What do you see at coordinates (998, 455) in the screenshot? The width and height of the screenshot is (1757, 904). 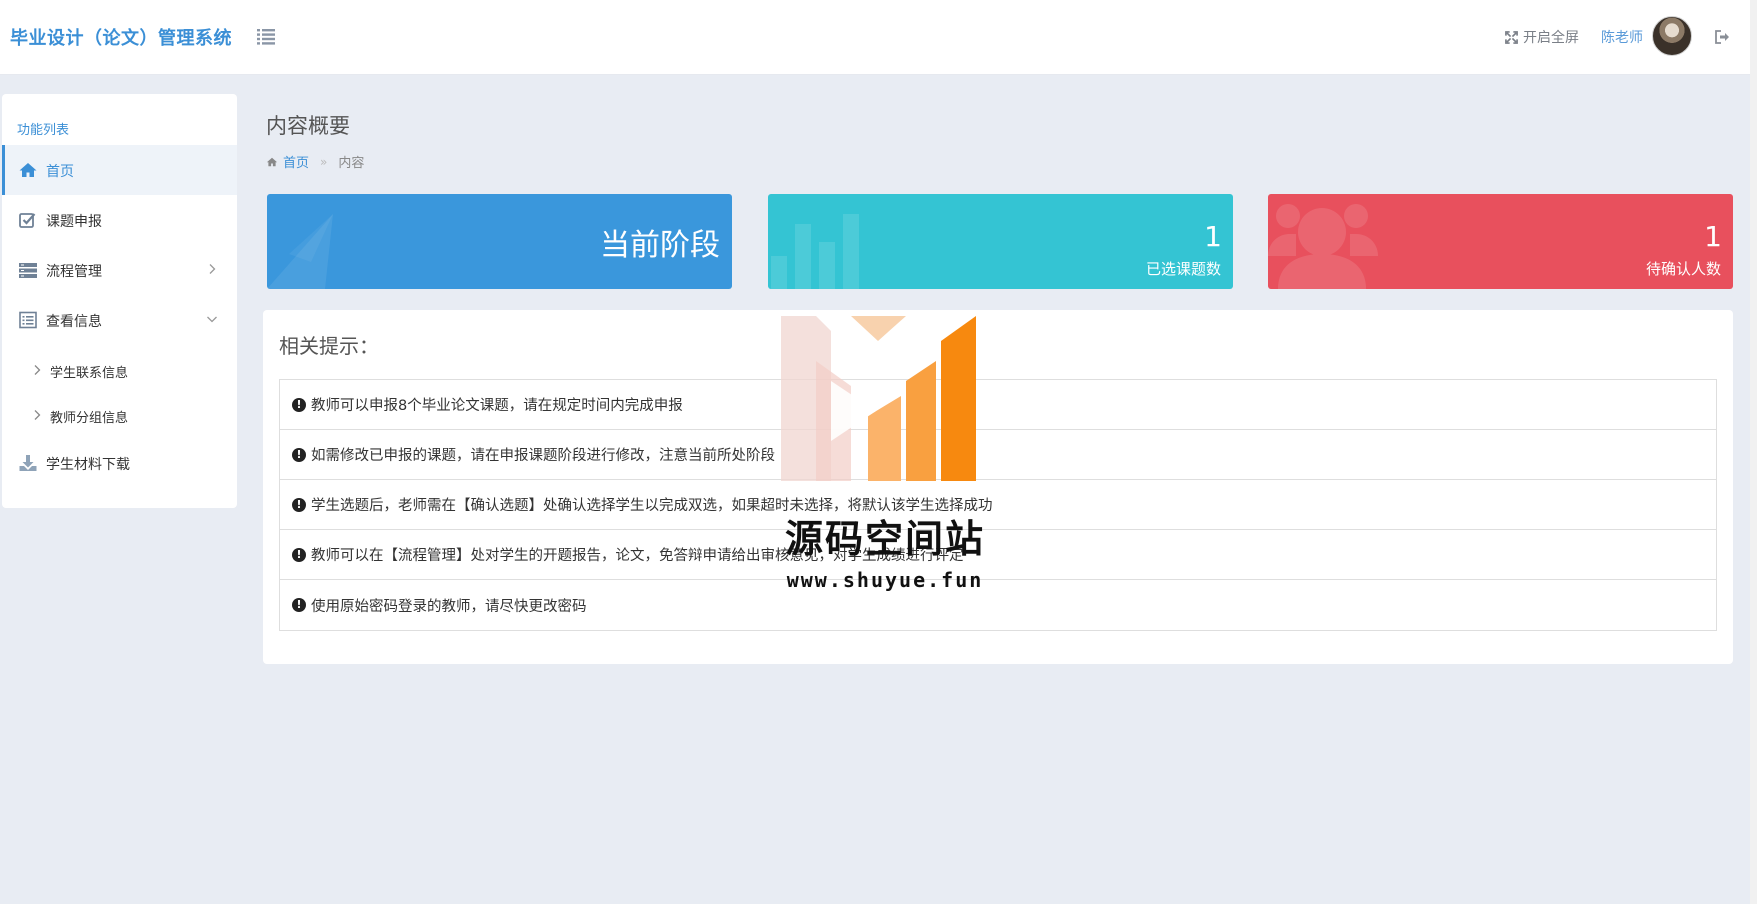 I see `list-item: ! 如需修改已申报的课题，请在申报课题阶段进行修改，注意当前所处阶段` at bounding box center [998, 455].